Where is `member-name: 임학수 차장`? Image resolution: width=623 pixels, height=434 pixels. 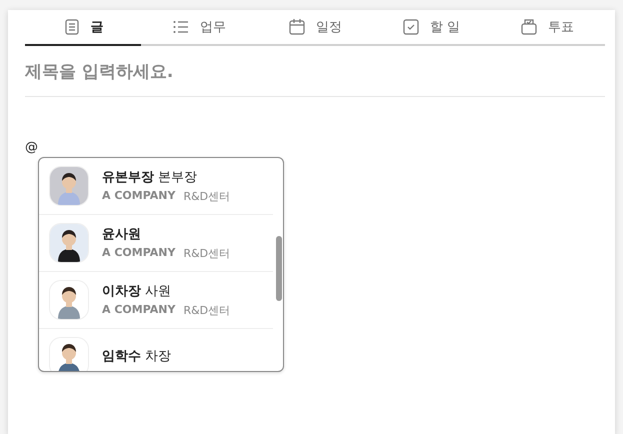
member-name: 임학수 차장 is located at coordinates (137, 356).